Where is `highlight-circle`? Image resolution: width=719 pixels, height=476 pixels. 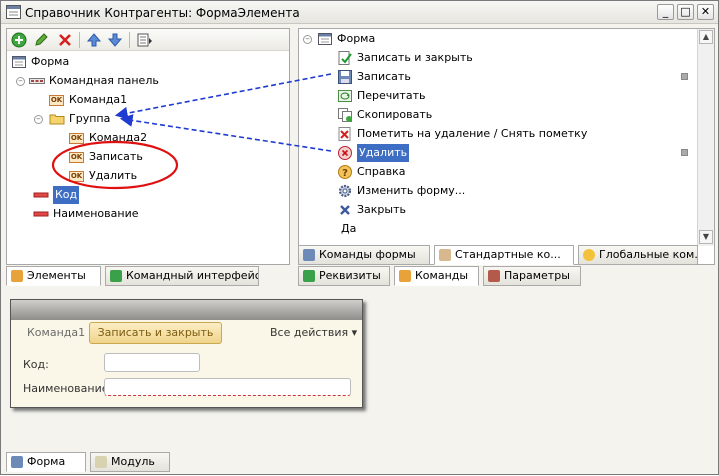
highlight-circle is located at coordinates (115, 165).